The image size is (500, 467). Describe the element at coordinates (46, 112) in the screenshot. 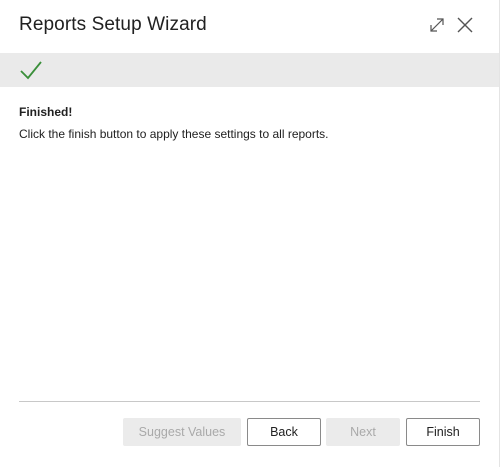

I see `content-heading: Finished!` at that location.